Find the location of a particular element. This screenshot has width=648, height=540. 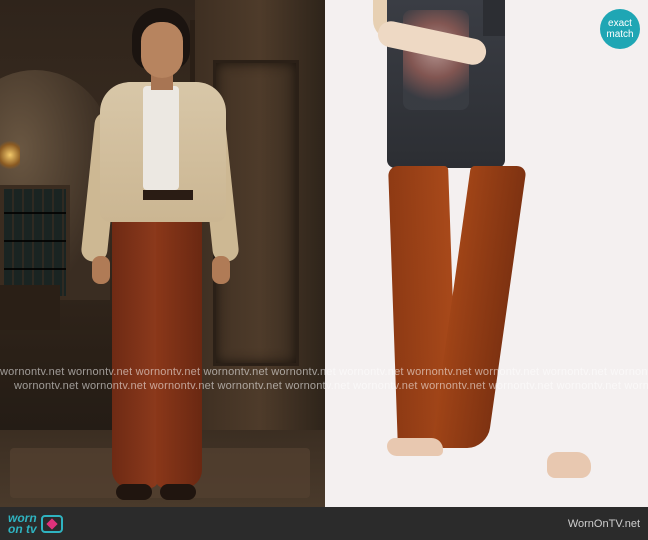

corduroy-pants-right-leg is located at coordinates (179, 343).